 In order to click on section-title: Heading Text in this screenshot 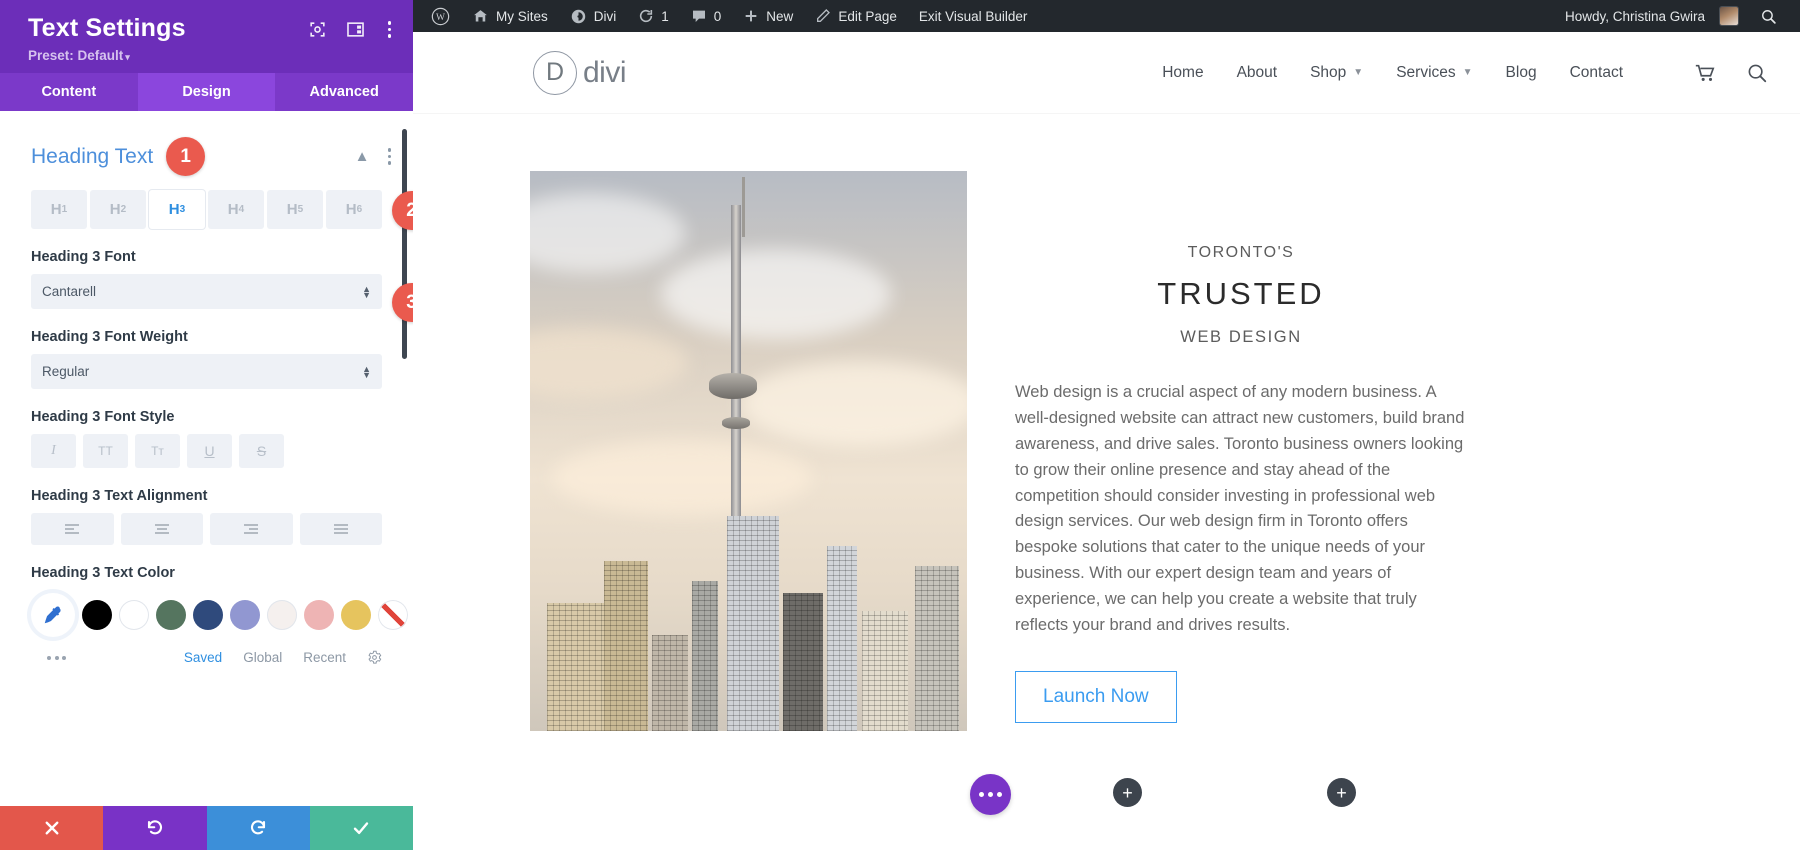, I will do `click(92, 157)`.